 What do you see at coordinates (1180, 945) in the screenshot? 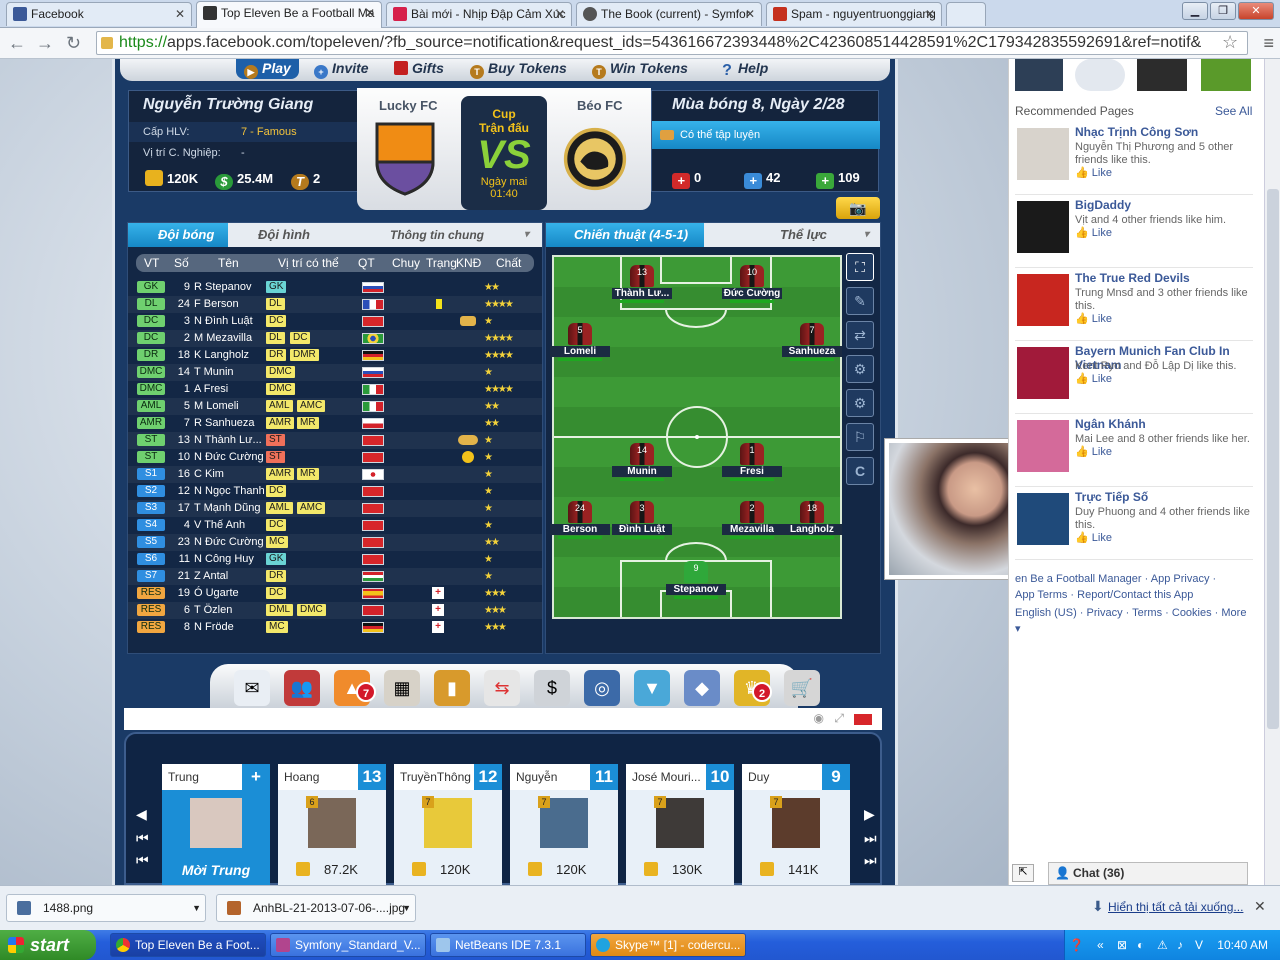
I see `speaker-icon: ♪` at bounding box center [1180, 945].